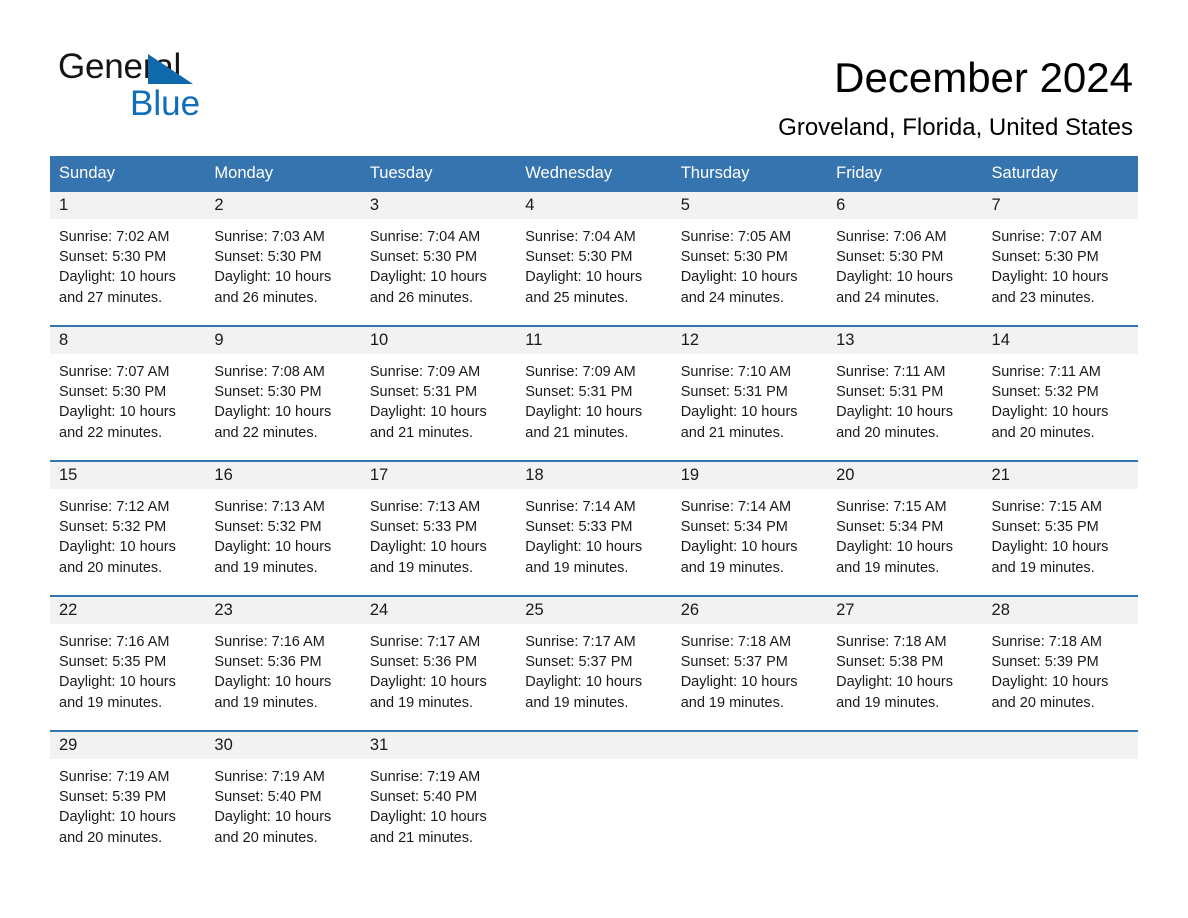  What do you see at coordinates (891, 372) in the screenshot?
I see `sunrise-time: Sunrise: 7:11 AM` at bounding box center [891, 372].